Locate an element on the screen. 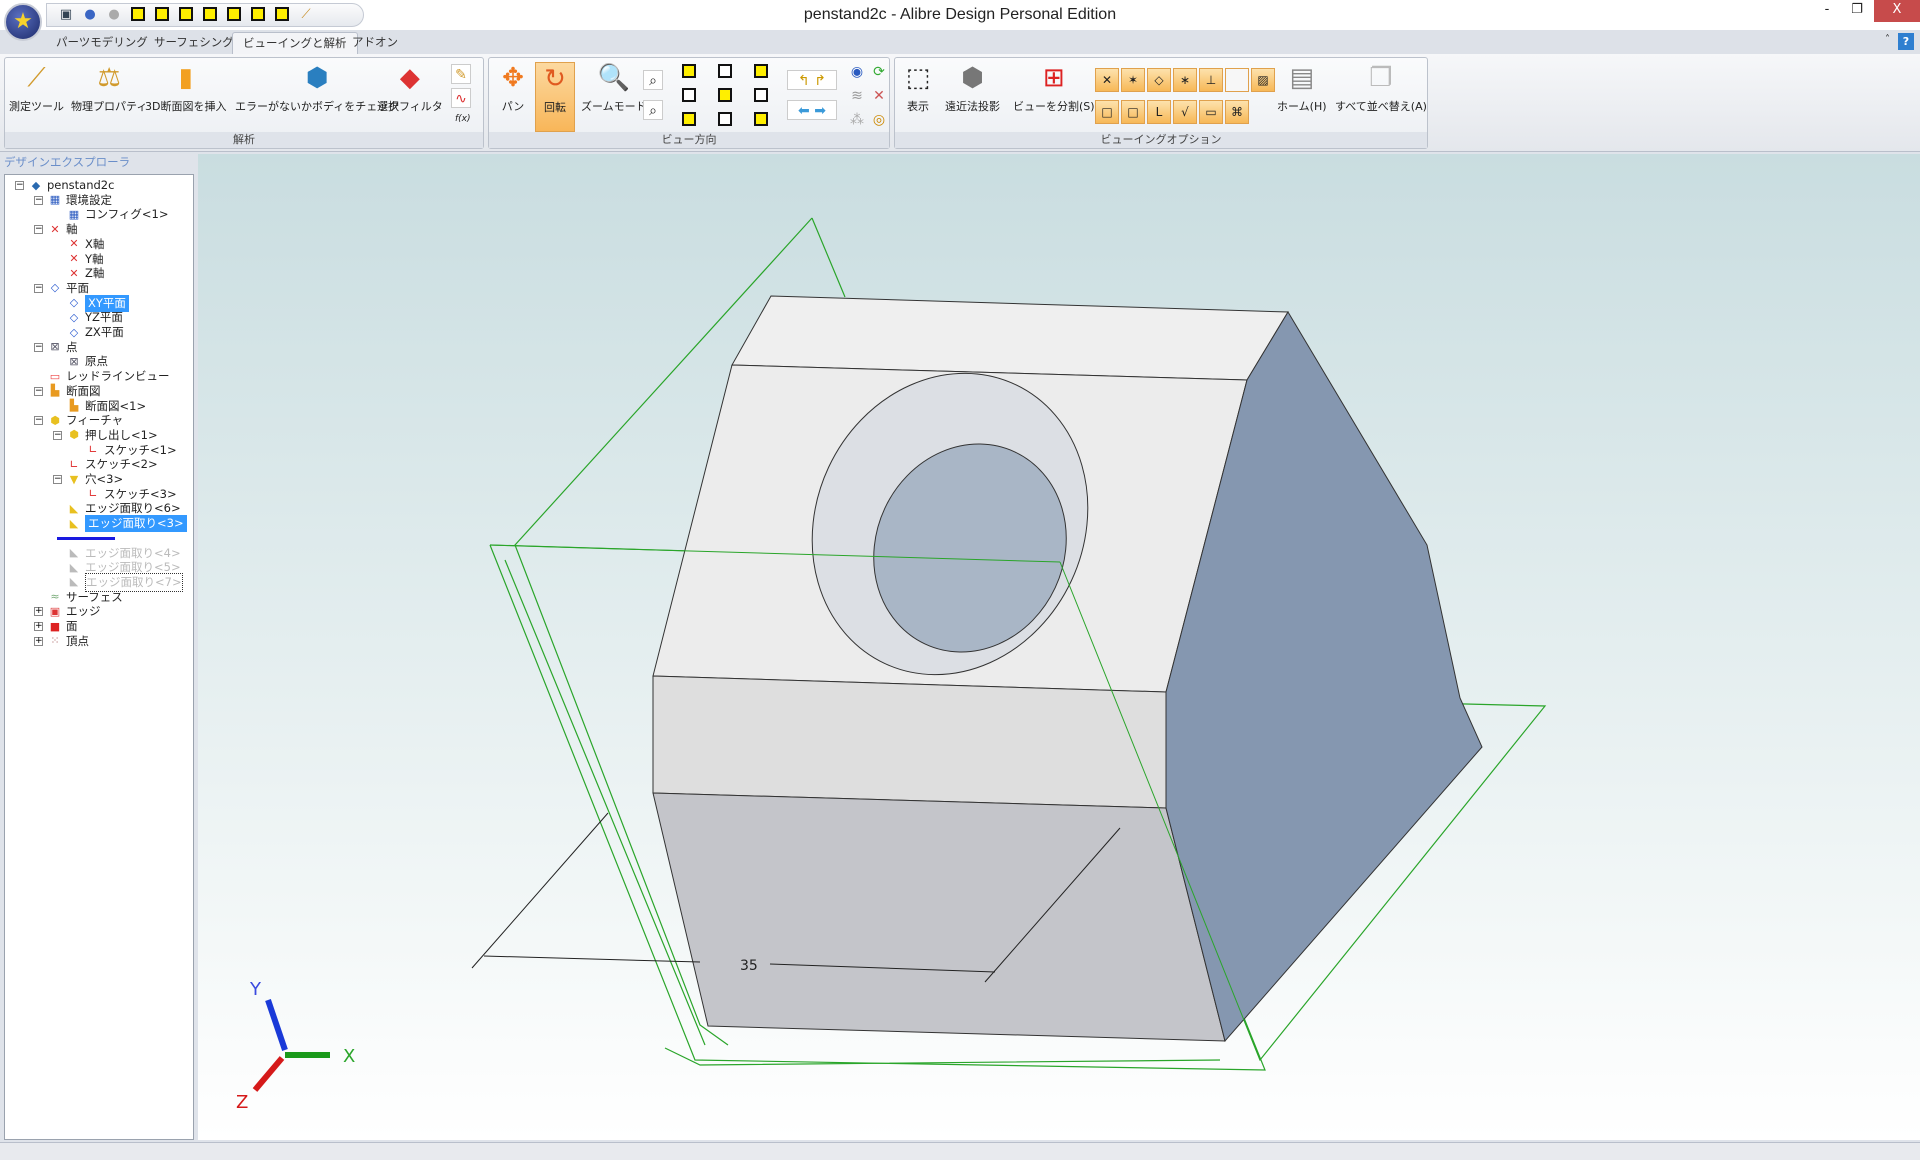  rotate-button: ↻ 回転 is located at coordinates (555, 97).